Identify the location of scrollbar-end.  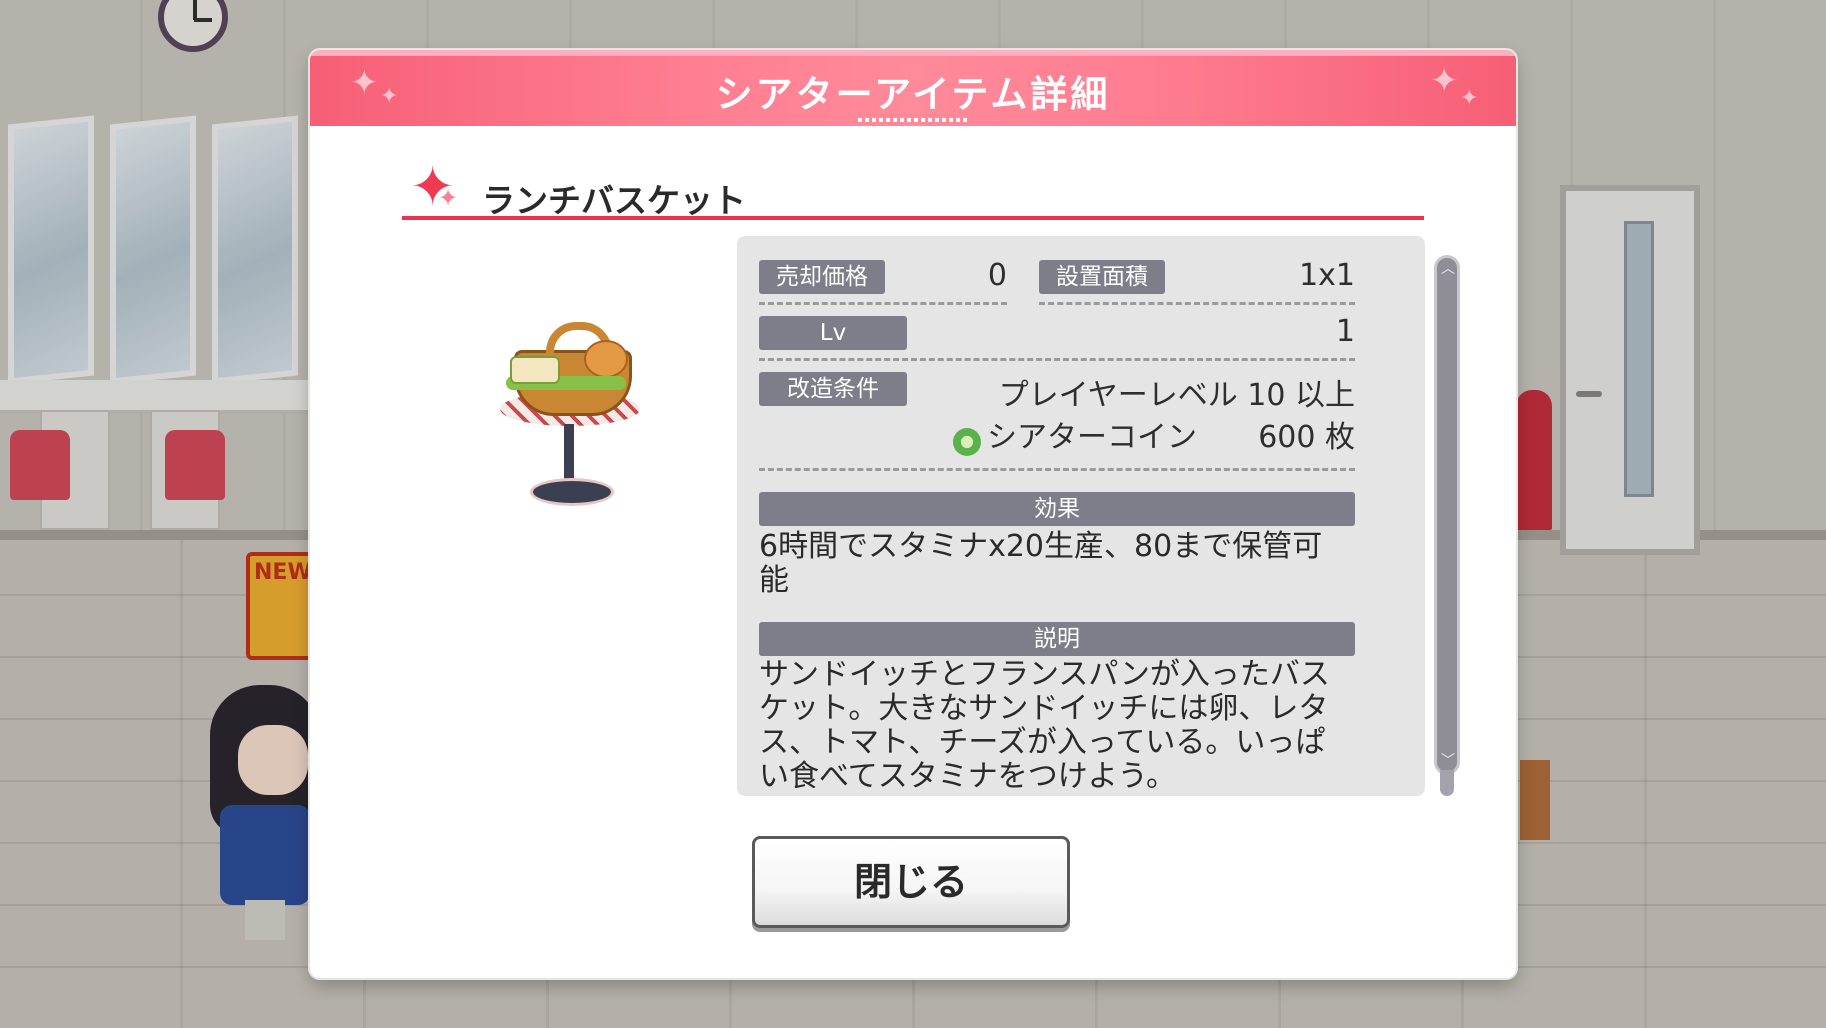
(1447, 783).